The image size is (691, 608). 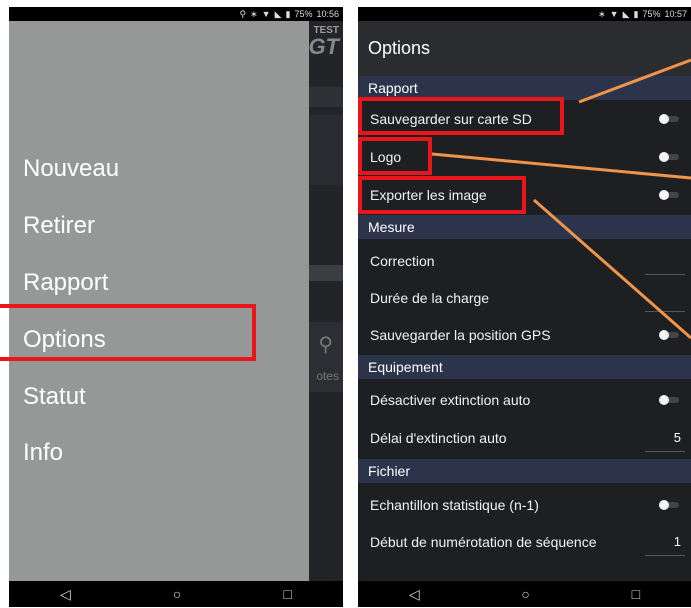 I want to click on arrow-sd-card, so click(x=634, y=81).